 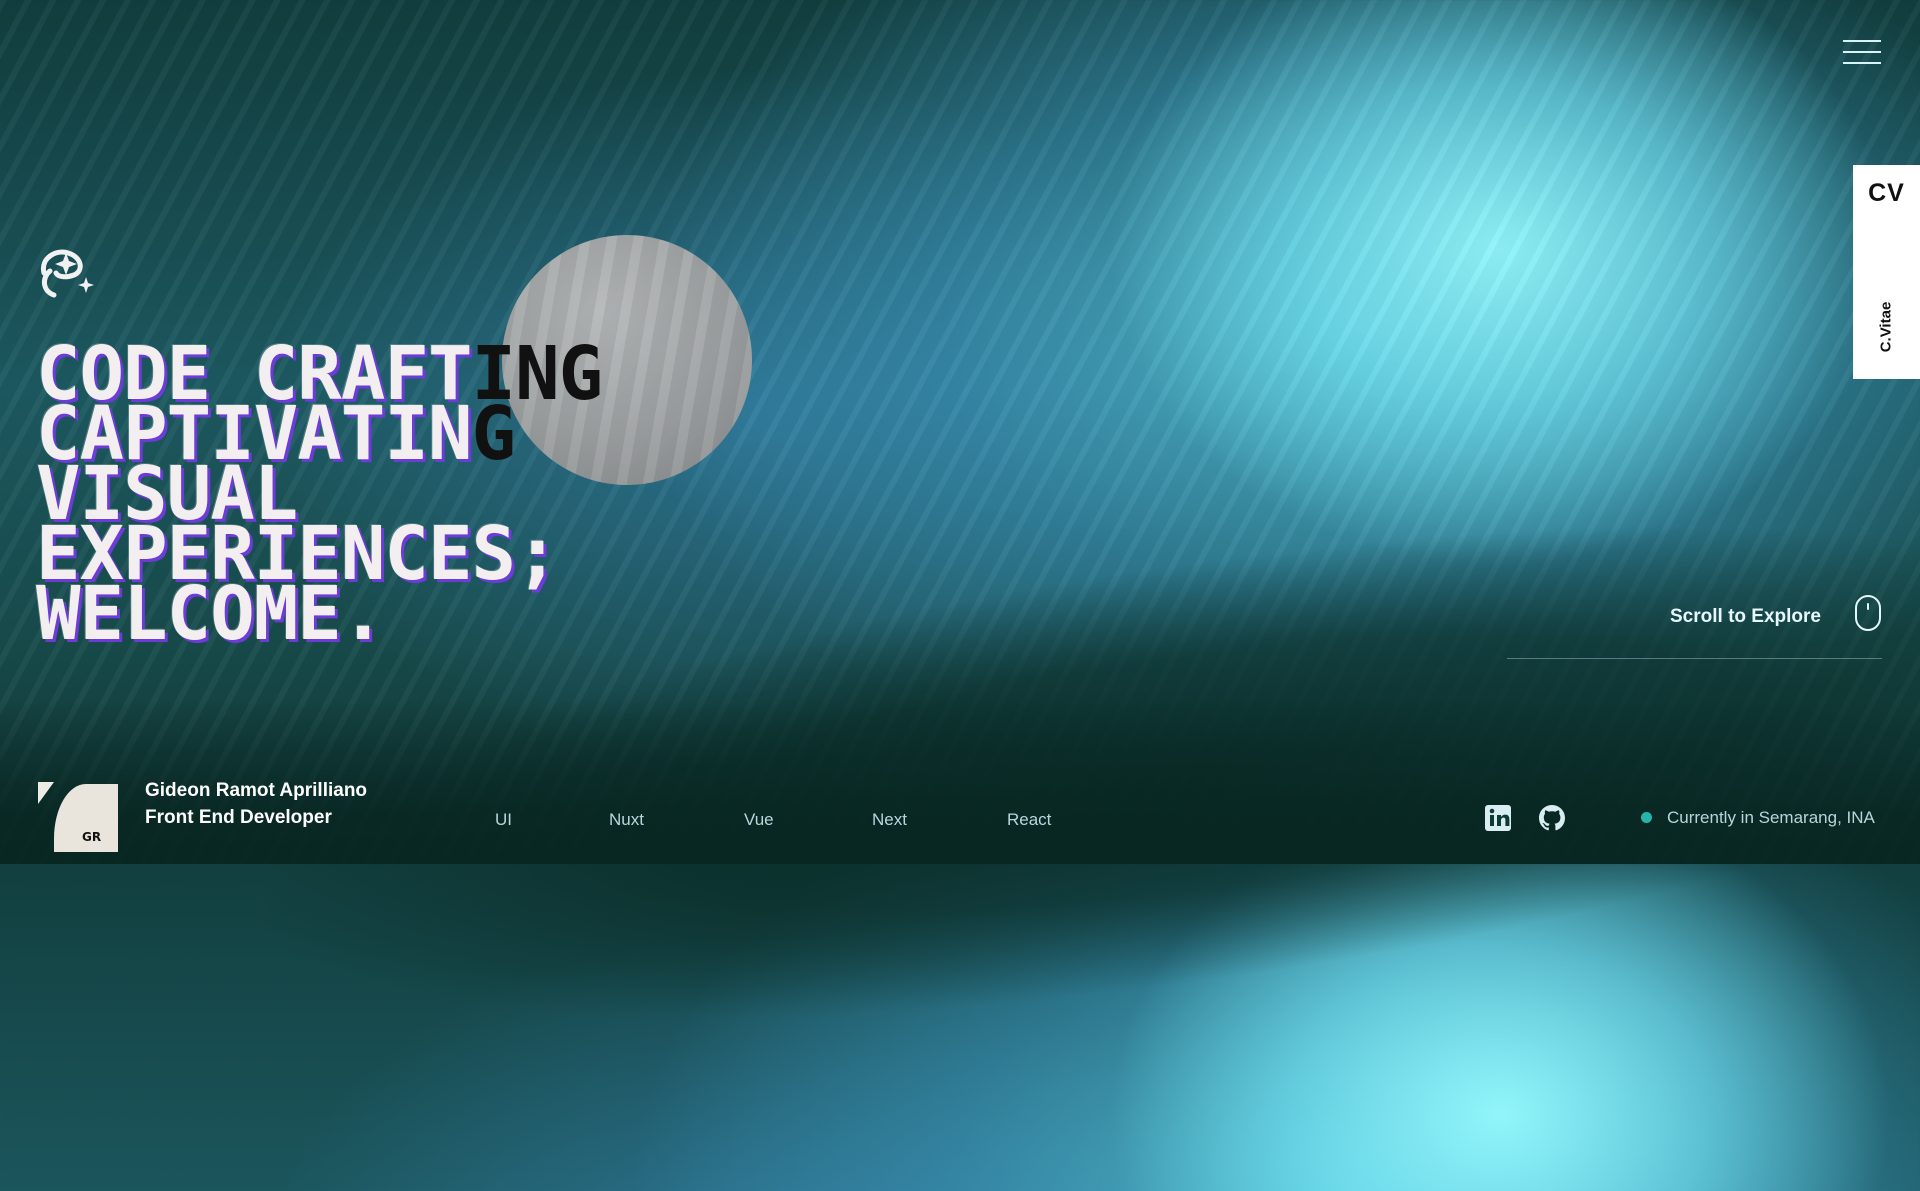 I want to click on tech-link-ui: UI, so click(x=503, y=820).